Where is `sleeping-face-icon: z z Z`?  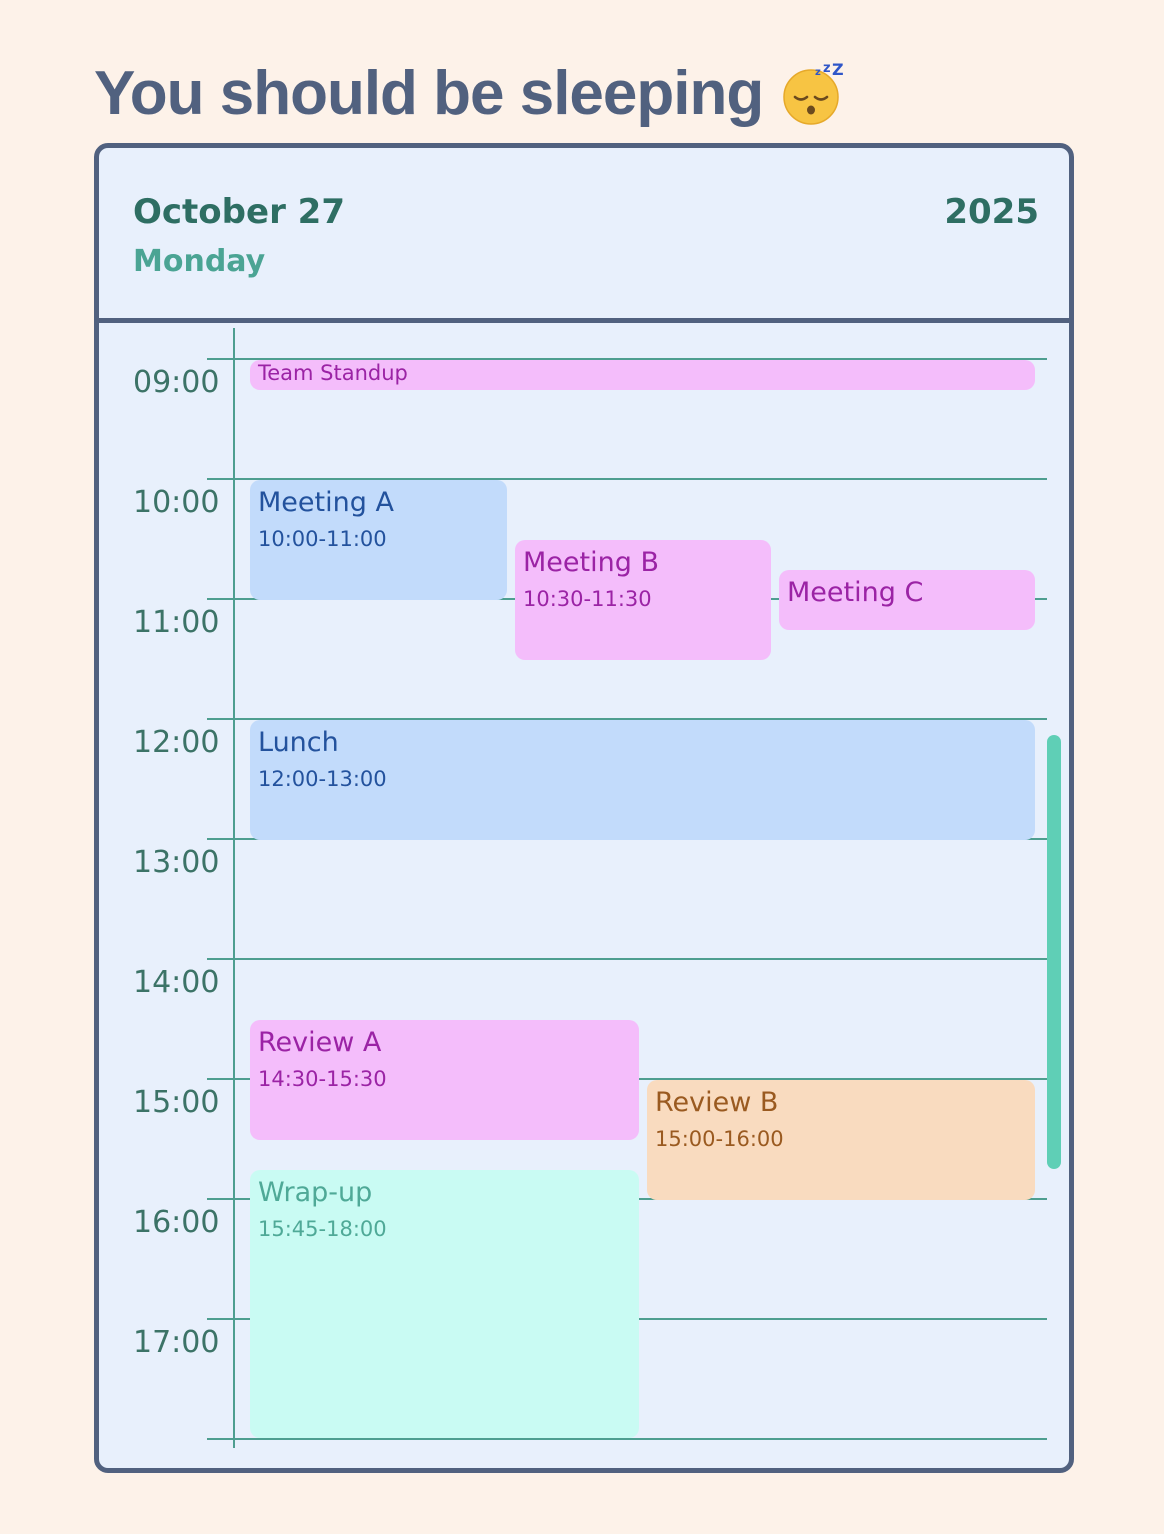
sleeping-face-icon: z z Z is located at coordinates (812, 93).